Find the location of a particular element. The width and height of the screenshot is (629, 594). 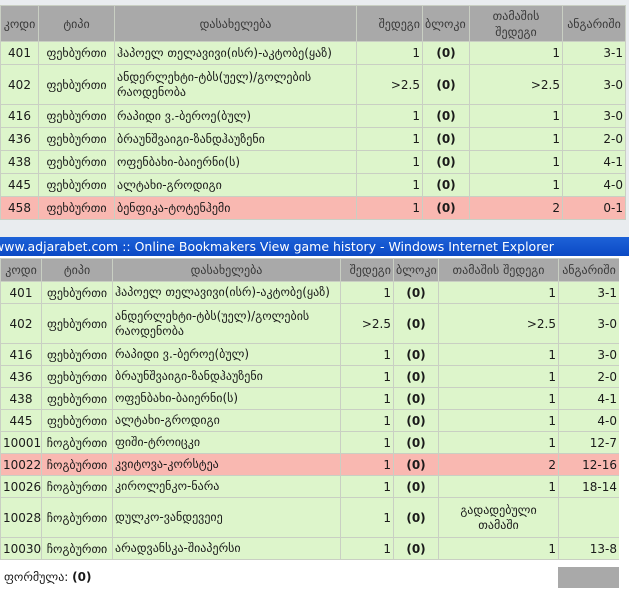

cell-code: 445 is located at coordinates (19, 185).